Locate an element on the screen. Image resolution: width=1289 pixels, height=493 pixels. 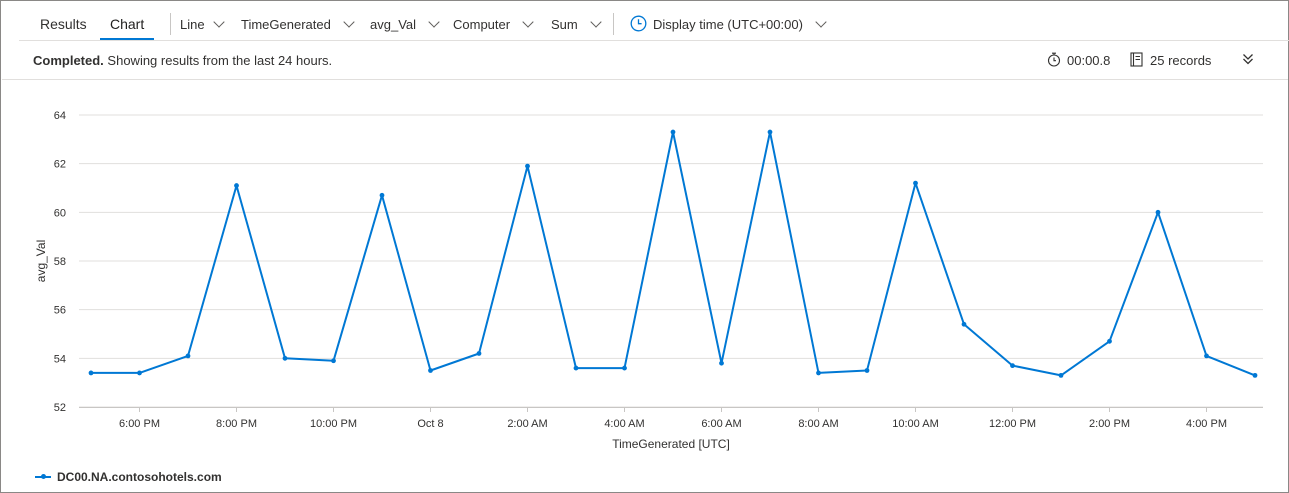
clock-icon is located at coordinates (638, 23).